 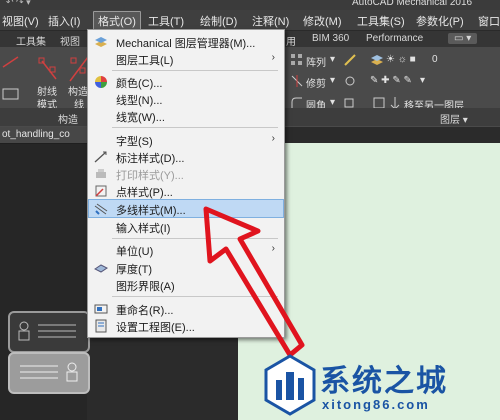 I want to click on menu-tools: 工具(T), so click(x=166, y=21).